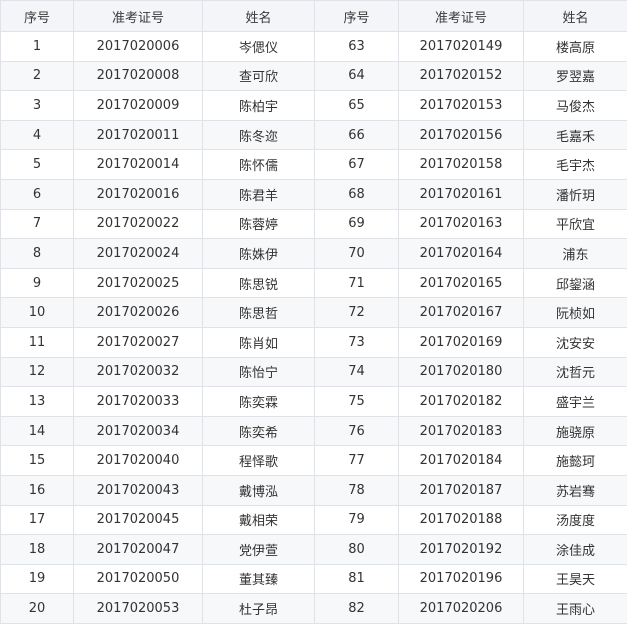 The image size is (627, 624). What do you see at coordinates (37, 194) in the screenshot?
I see `seq-cell: 6` at bounding box center [37, 194].